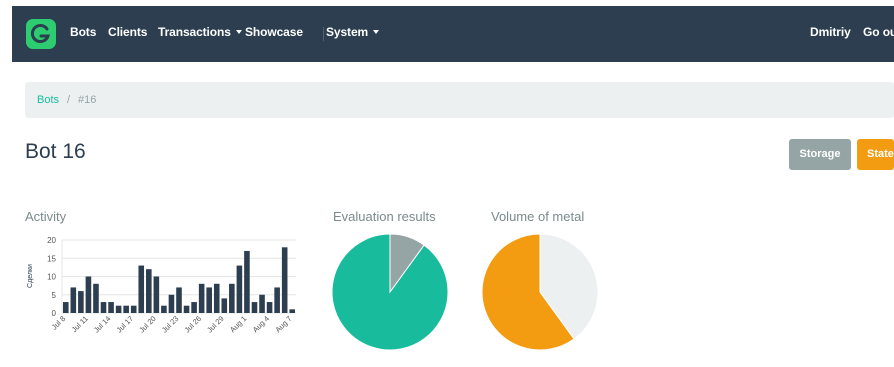 Image resolution: width=894 pixels, height=367 pixels. I want to click on nav-user: Dmitriy, so click(830, 32).